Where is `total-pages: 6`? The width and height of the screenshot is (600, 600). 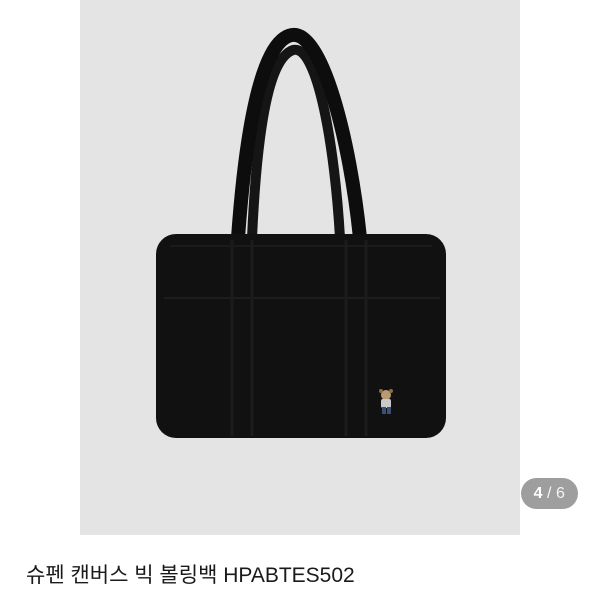 total-pages: 6 is located at coordinates (560, 493).